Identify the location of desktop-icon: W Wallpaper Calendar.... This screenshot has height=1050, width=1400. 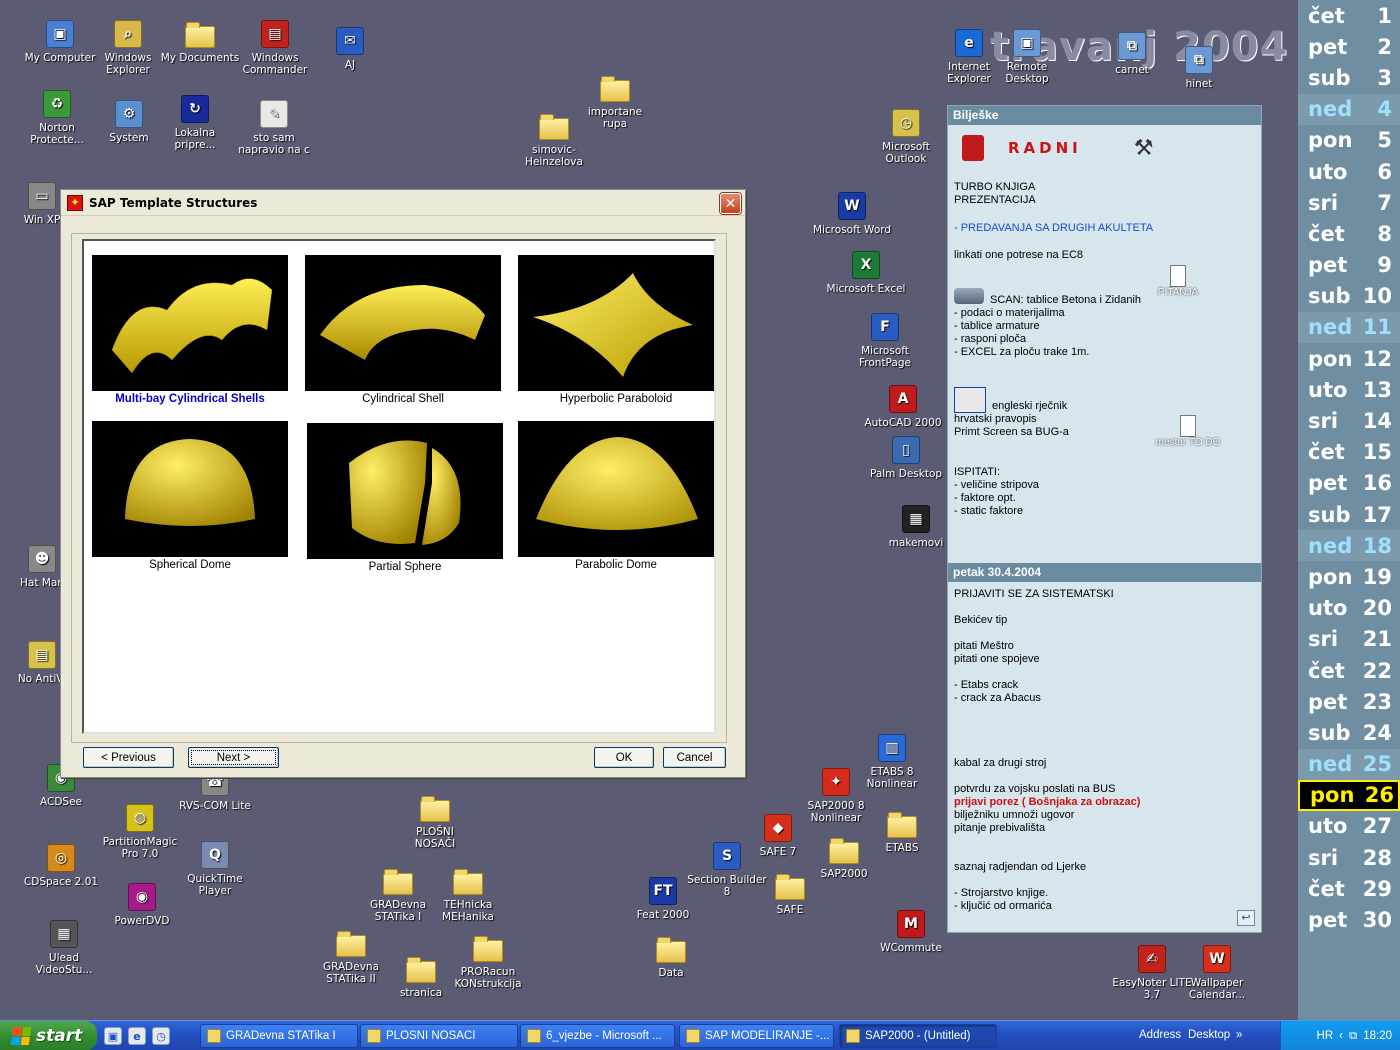
(1217, 972).